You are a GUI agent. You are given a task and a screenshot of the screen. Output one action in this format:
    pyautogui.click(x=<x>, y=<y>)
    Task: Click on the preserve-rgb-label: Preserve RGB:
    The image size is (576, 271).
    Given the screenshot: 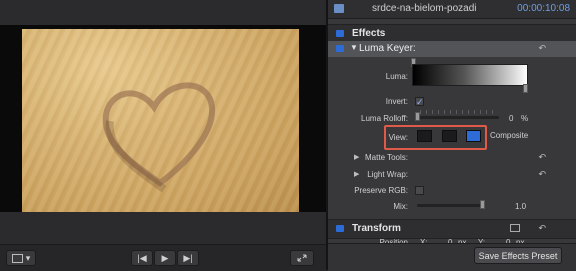 What is the action you would take?
    pyautogui.click(x=381, y=190)
    